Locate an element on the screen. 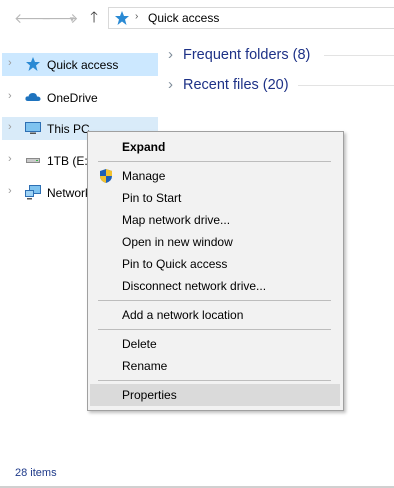 The height and width of the screenshot is (488, 394). address-bar: › Quick access is located at coordinates (251, 18).